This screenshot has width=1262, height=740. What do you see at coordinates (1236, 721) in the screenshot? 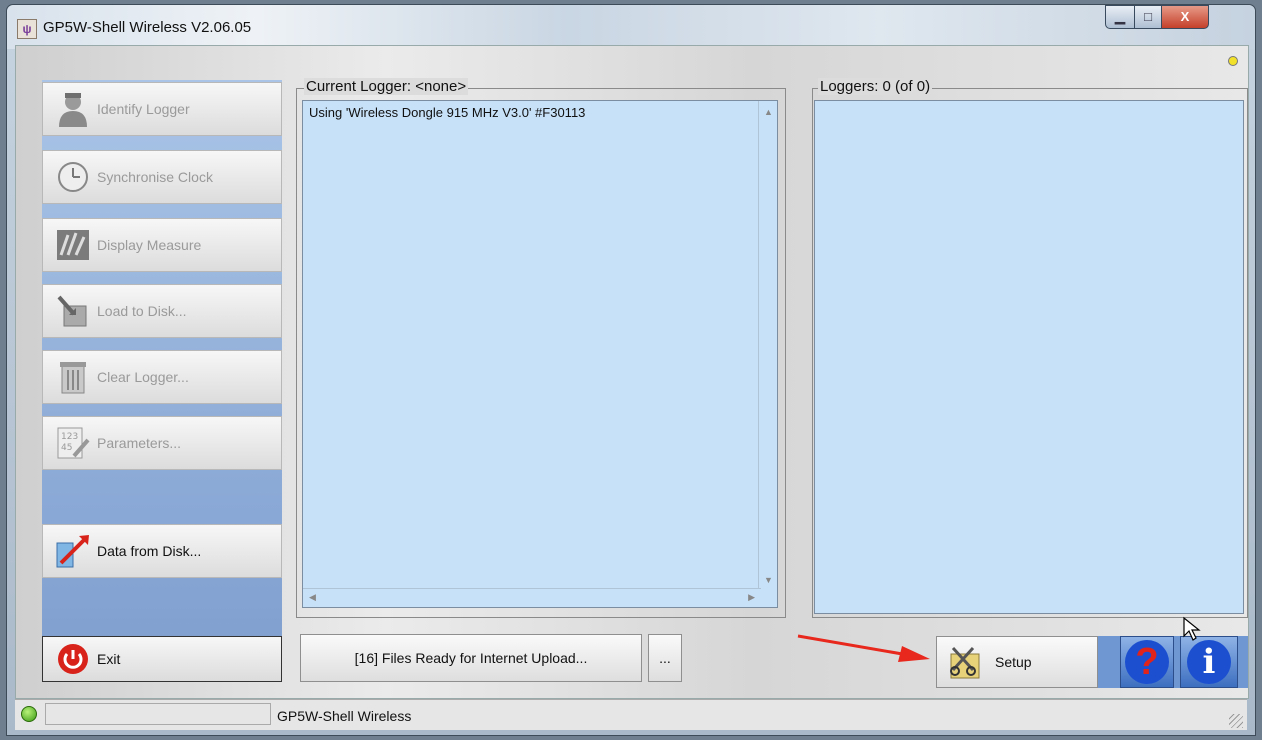
I see `resize-grip-icon` at bounding box center [1236, 721].